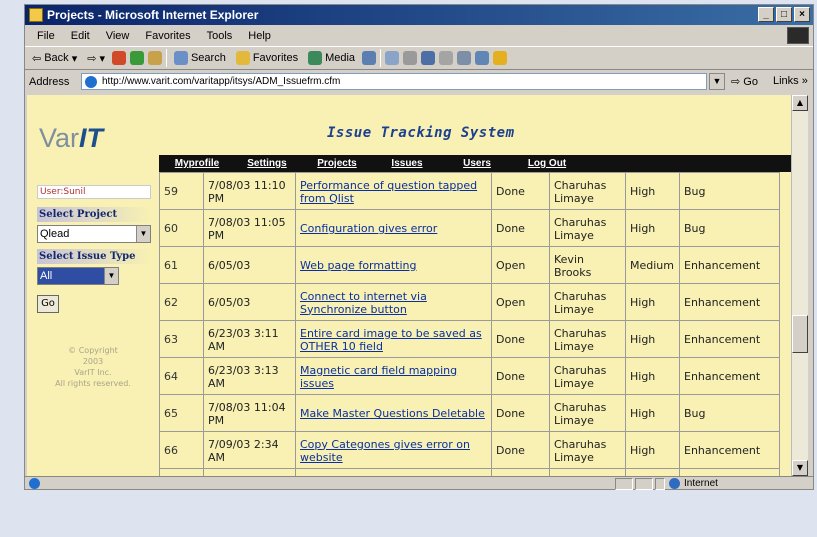 The width and height of the screenshot is (817, 537). I want to click on nav-issues: Issues, so click(407, 163).